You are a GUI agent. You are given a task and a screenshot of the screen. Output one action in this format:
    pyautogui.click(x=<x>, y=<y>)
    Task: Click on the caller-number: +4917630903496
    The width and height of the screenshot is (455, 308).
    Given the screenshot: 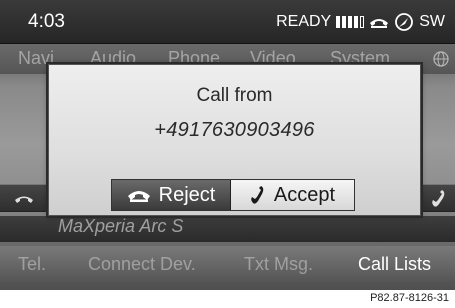 What is the action you would take?
    pyautogui.click(x=234, y=130)
    